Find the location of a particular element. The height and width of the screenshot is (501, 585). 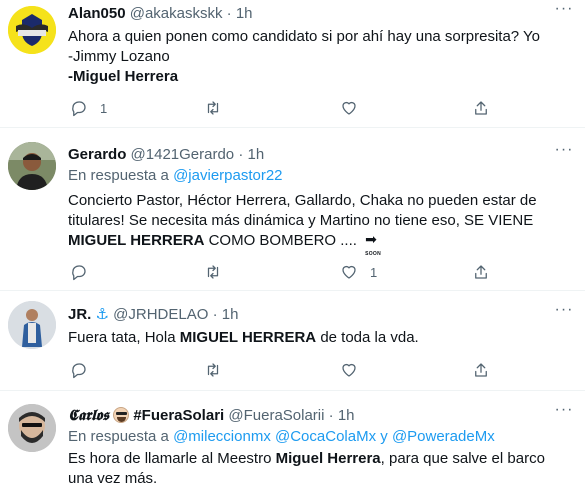

tweet-actions is located at coordinates (288, 370).